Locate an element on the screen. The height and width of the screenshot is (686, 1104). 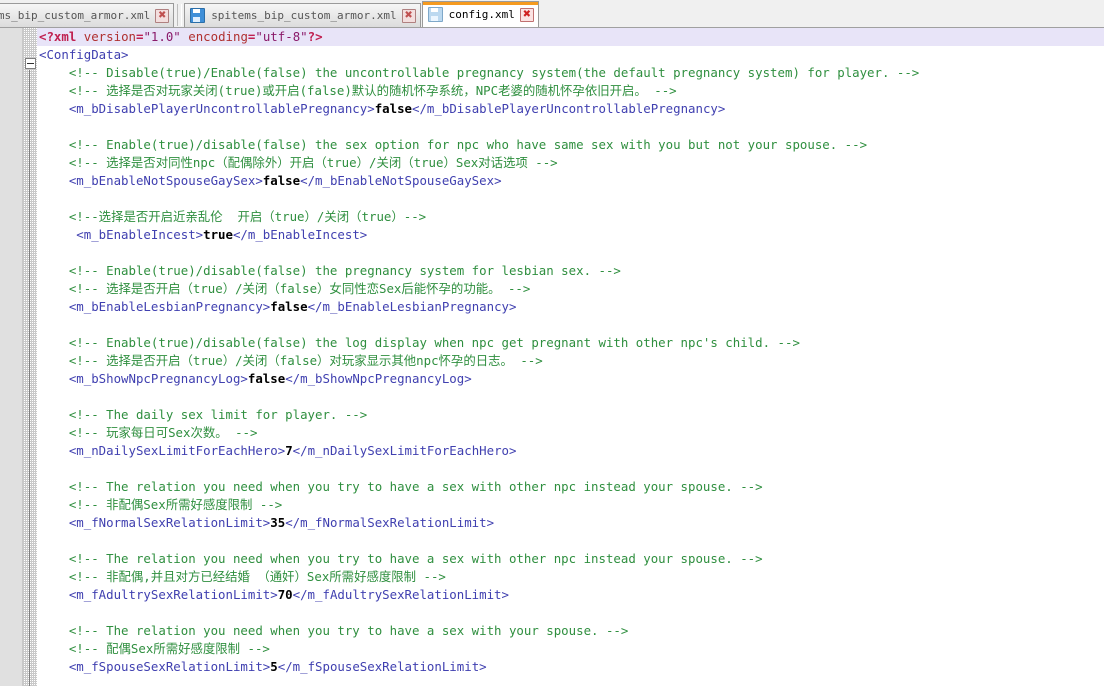
code-token-val: 5 is located at coordinates (274, 666).